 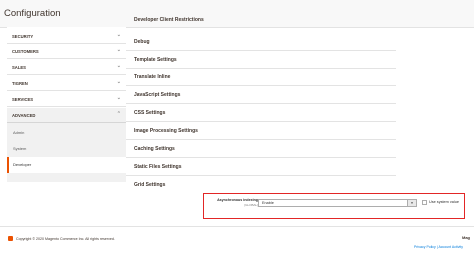 What do you see at coordinates (10, 238) in the screenshot?
I see `magento-logo-icon` at bounding box center [10, 238].